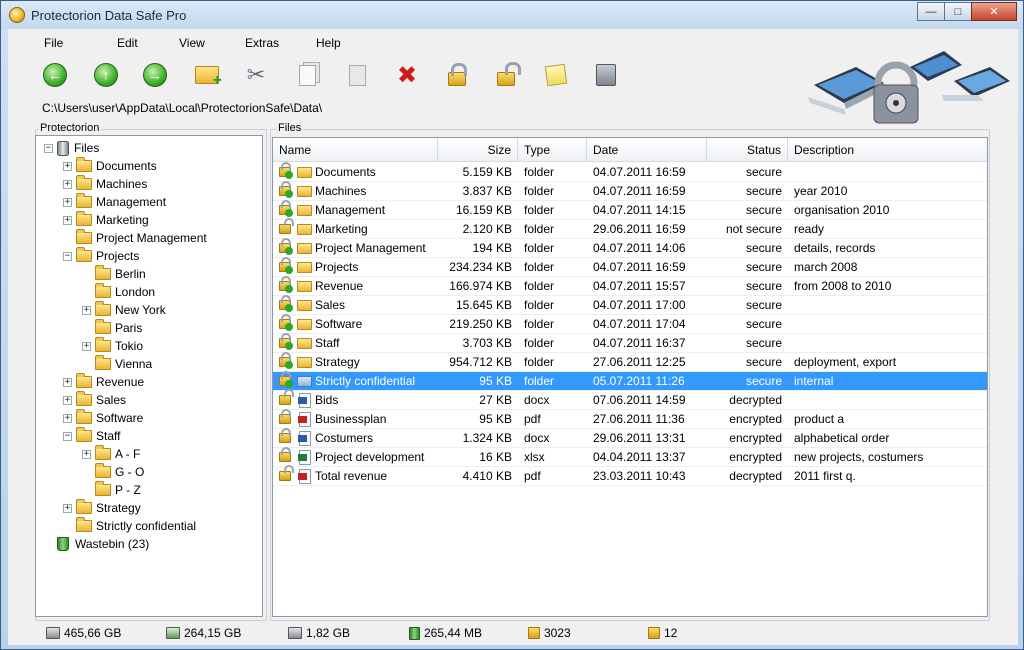 Image resolution: width=1024 pixels, height=650 pixels. What do you see at coordinates (71, 148) in the screenshot?
I see `tree-item: − Files` at bounding box center [71, 148].